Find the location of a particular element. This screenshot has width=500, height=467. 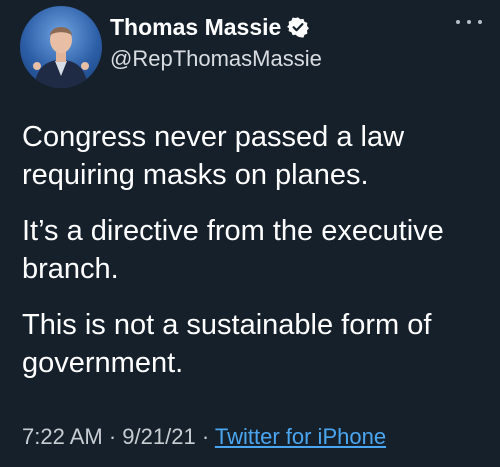

name-row: Thomas Massie is located at coordinates (285, 27).